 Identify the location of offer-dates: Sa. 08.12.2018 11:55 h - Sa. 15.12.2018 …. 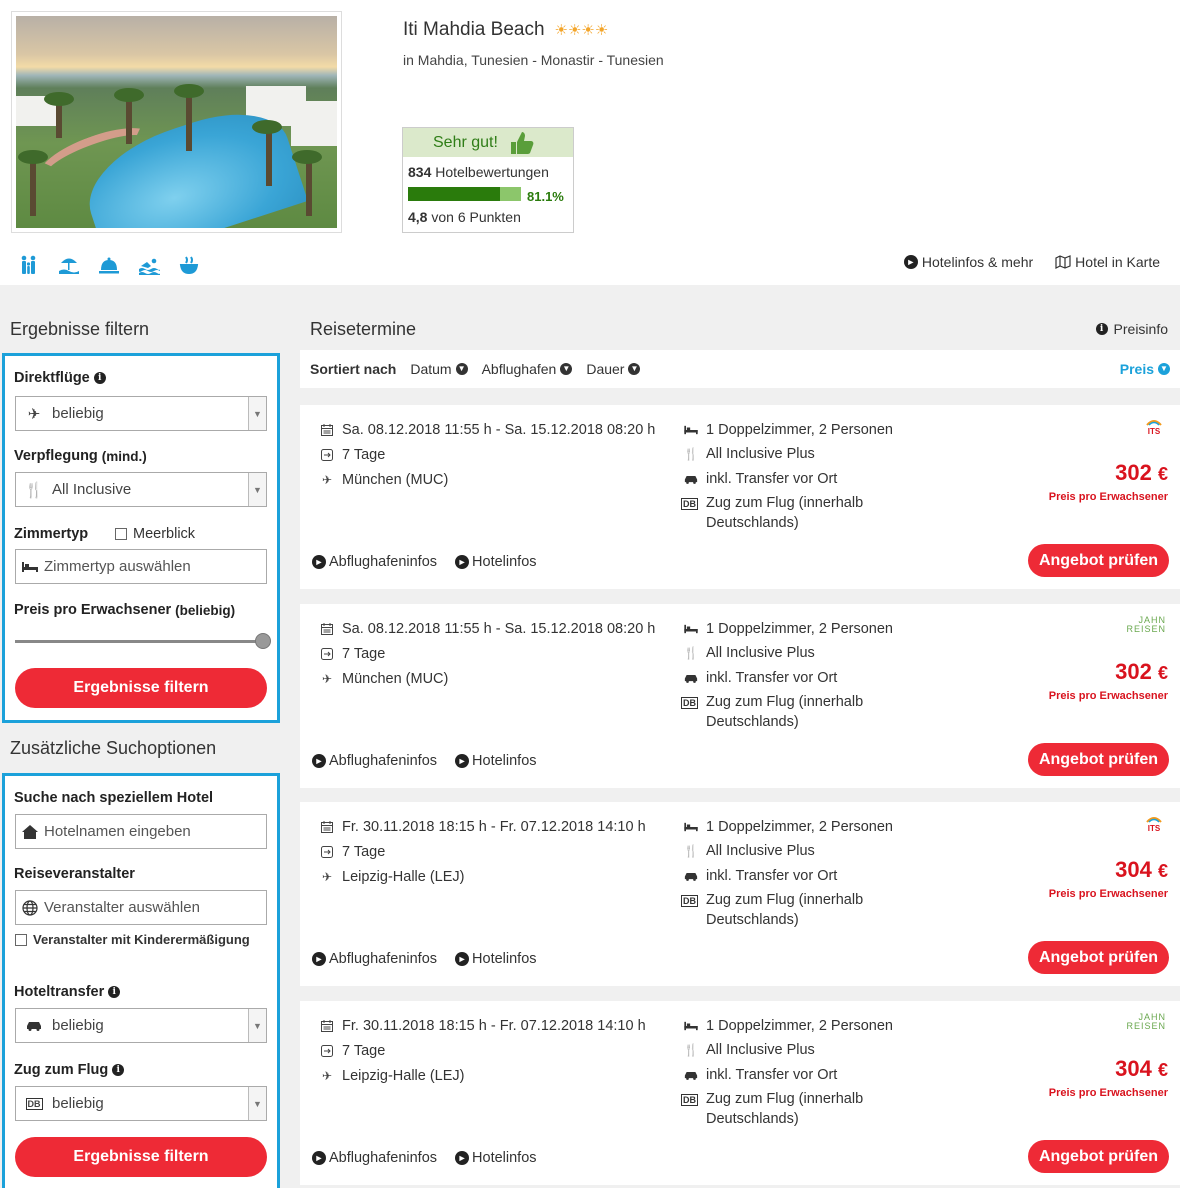
(487, 629).